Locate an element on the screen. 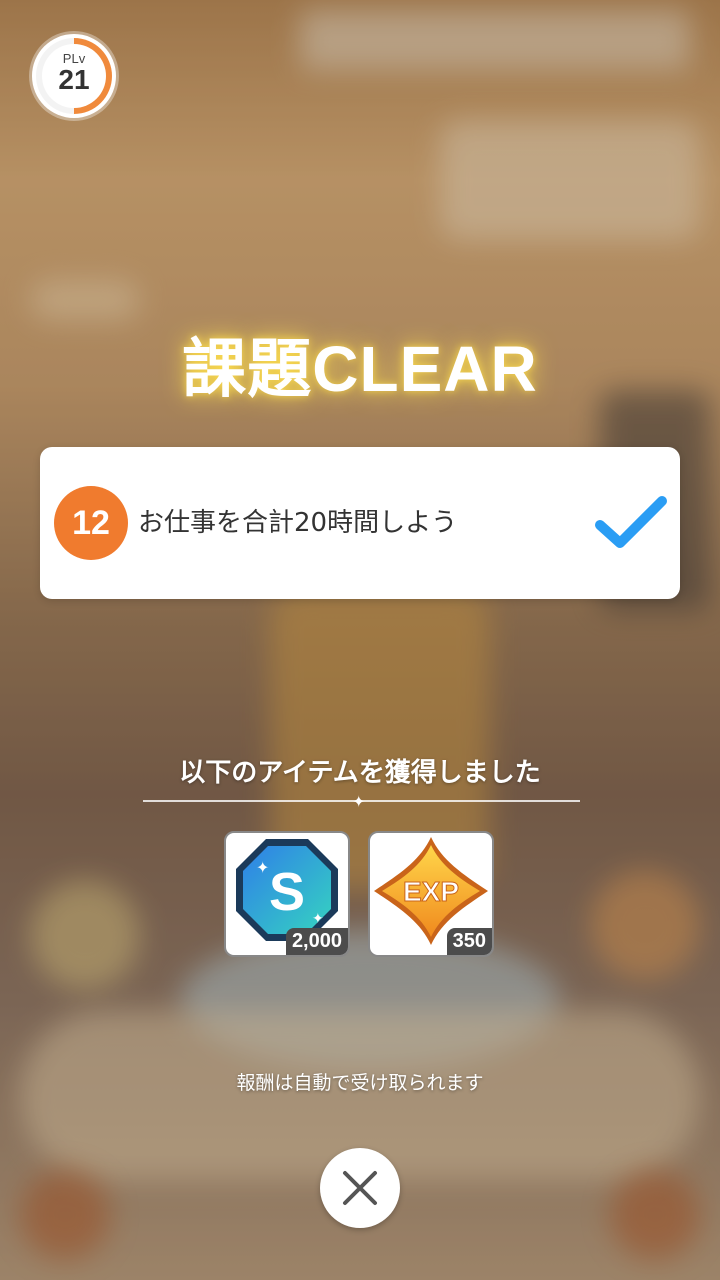 This screenshot has height=1280, width=720. sparkle-icon: ✦ is located at coordinates (359, 801).